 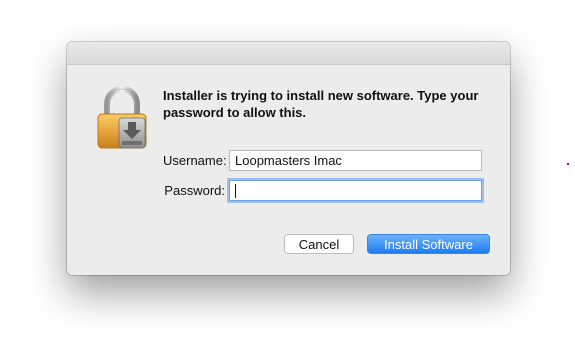 I want to click on password-label: Password:, so click(x=194, y=190).